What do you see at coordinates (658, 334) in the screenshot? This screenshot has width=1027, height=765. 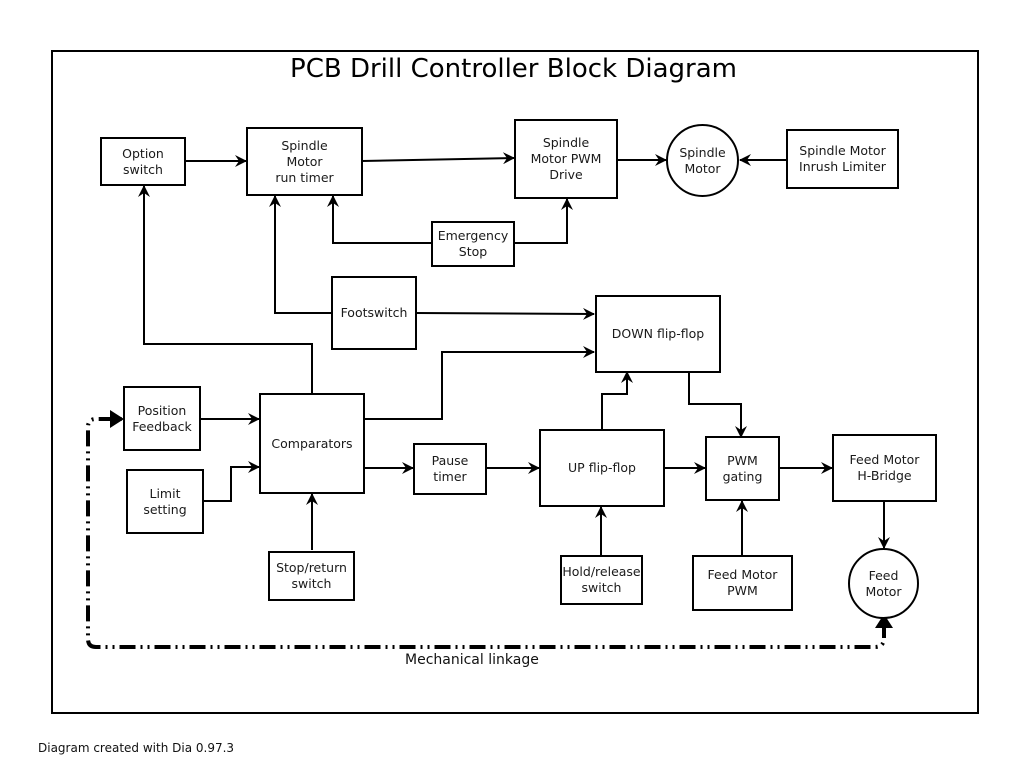 I see `block-down-flipflop: DOWN flip-flop` at bounding box center [658, 334].